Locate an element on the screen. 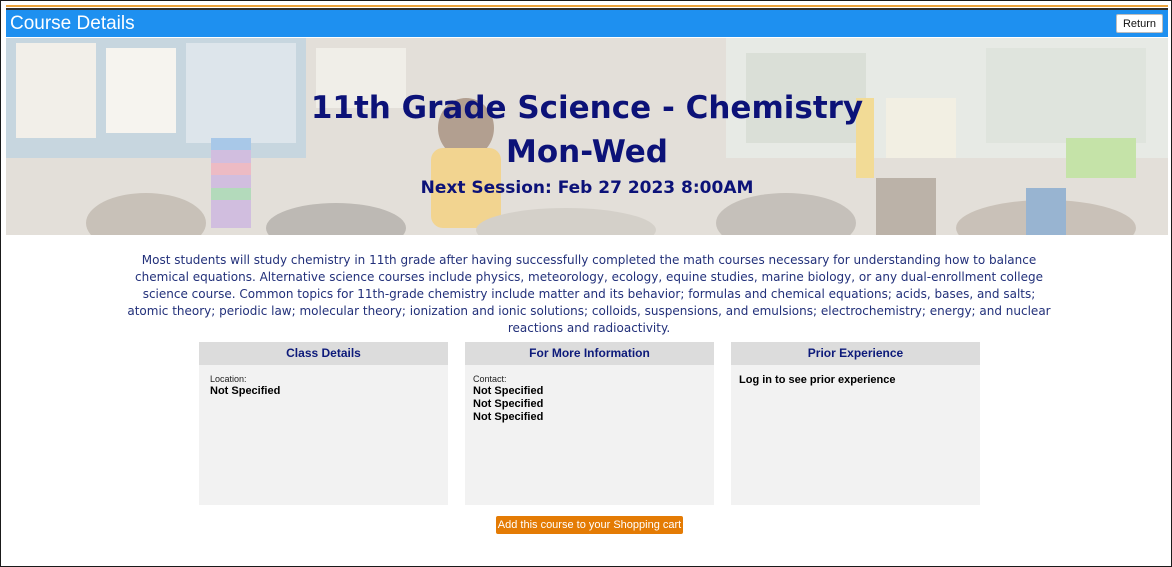 The width and height of the screenshot is (1172, 567). course-schedule: Mon-Wed is located at coordinates (587, 152).